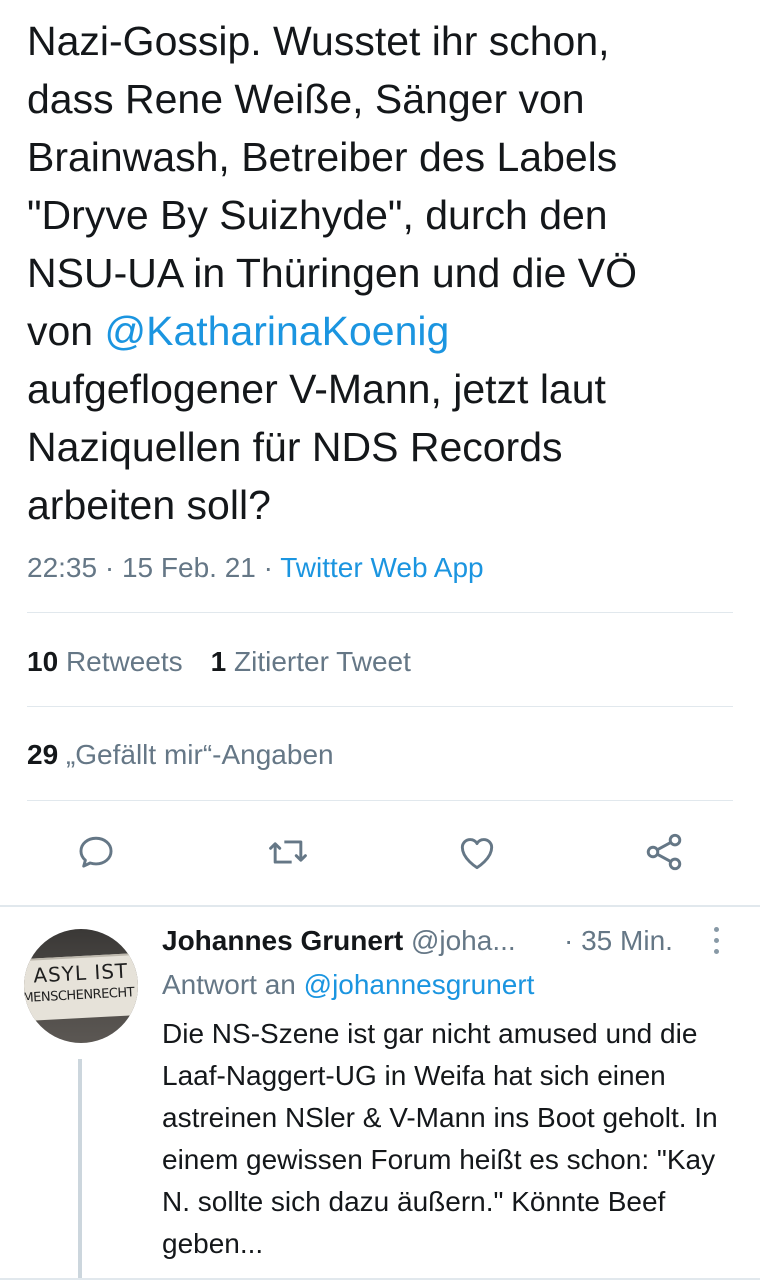 The image size is (760, 1280). What do you see at coordinates (318, 41) in the screenshot?
I see `tweet-line: Nazi-Gossip. Wusstet ihr schon,` at bounding box center [318, 41].